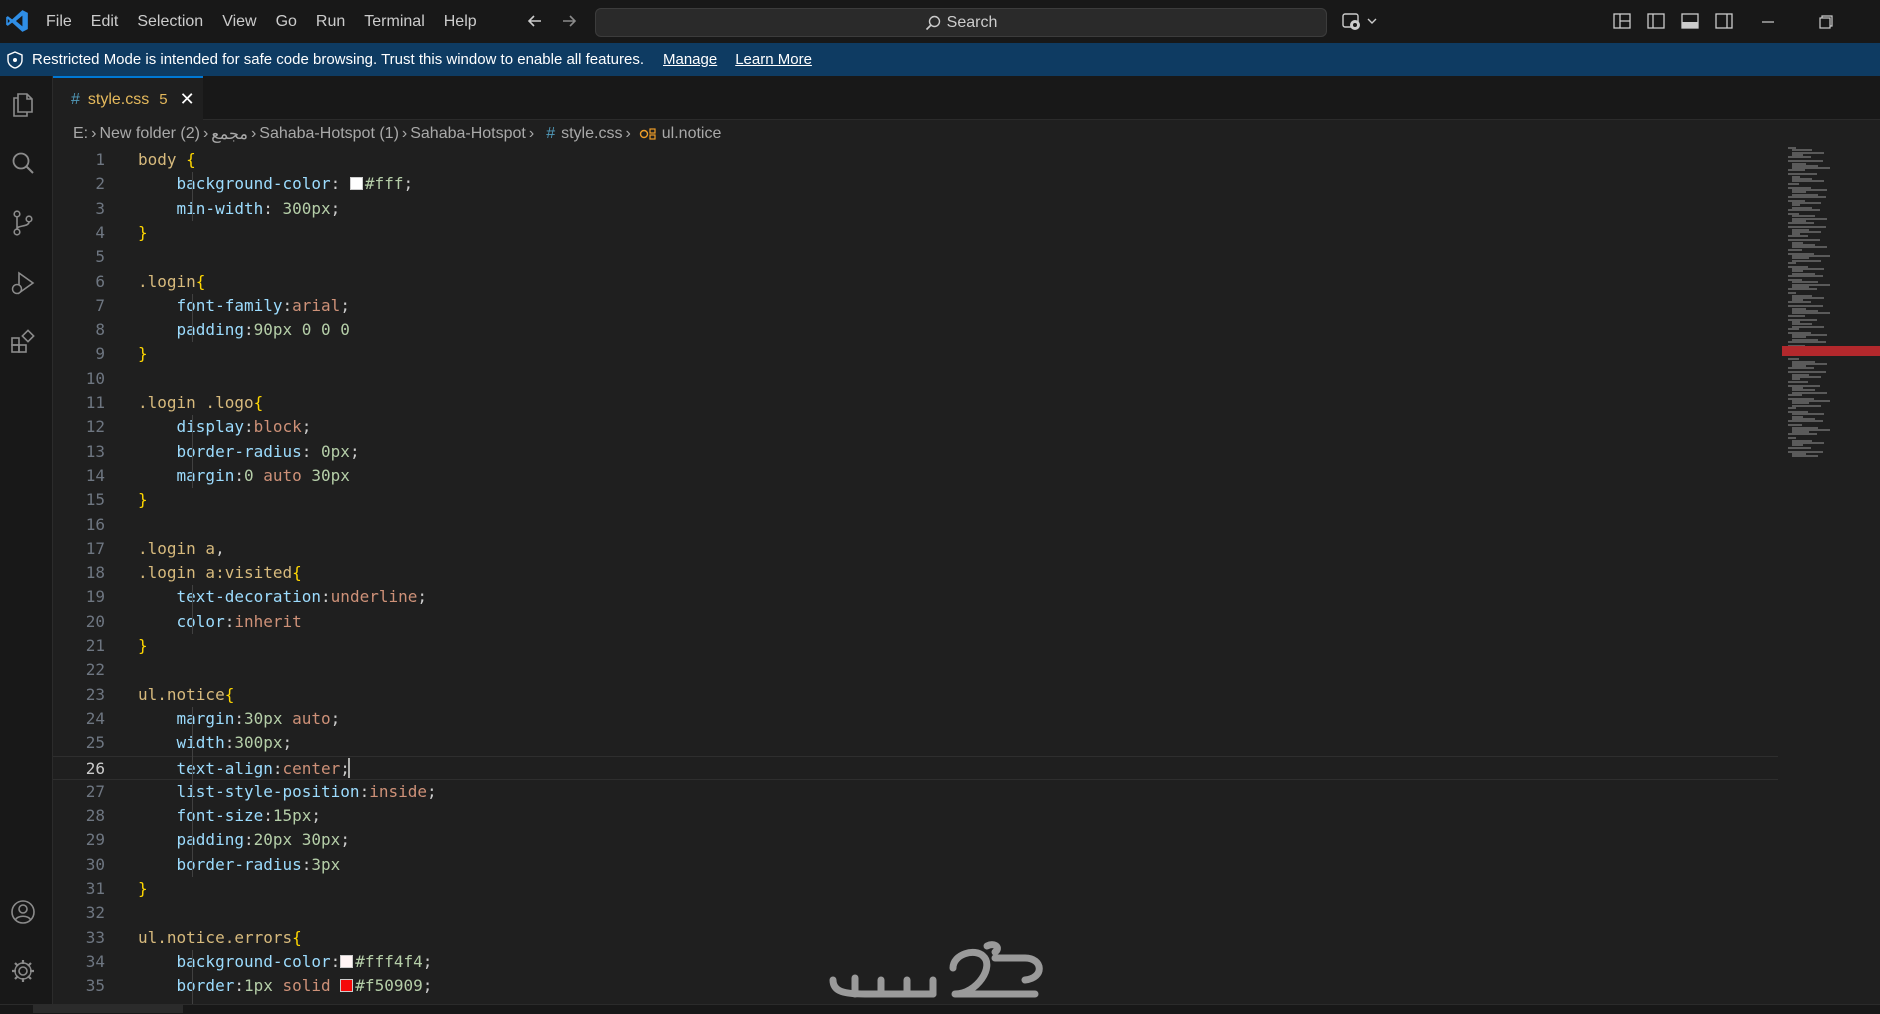 The height and width of the screenshot is (1014, 1880). Describe the element at coordinates (915, 427) in the screenshot. I see `code-line: 12 display:block;` at that location.